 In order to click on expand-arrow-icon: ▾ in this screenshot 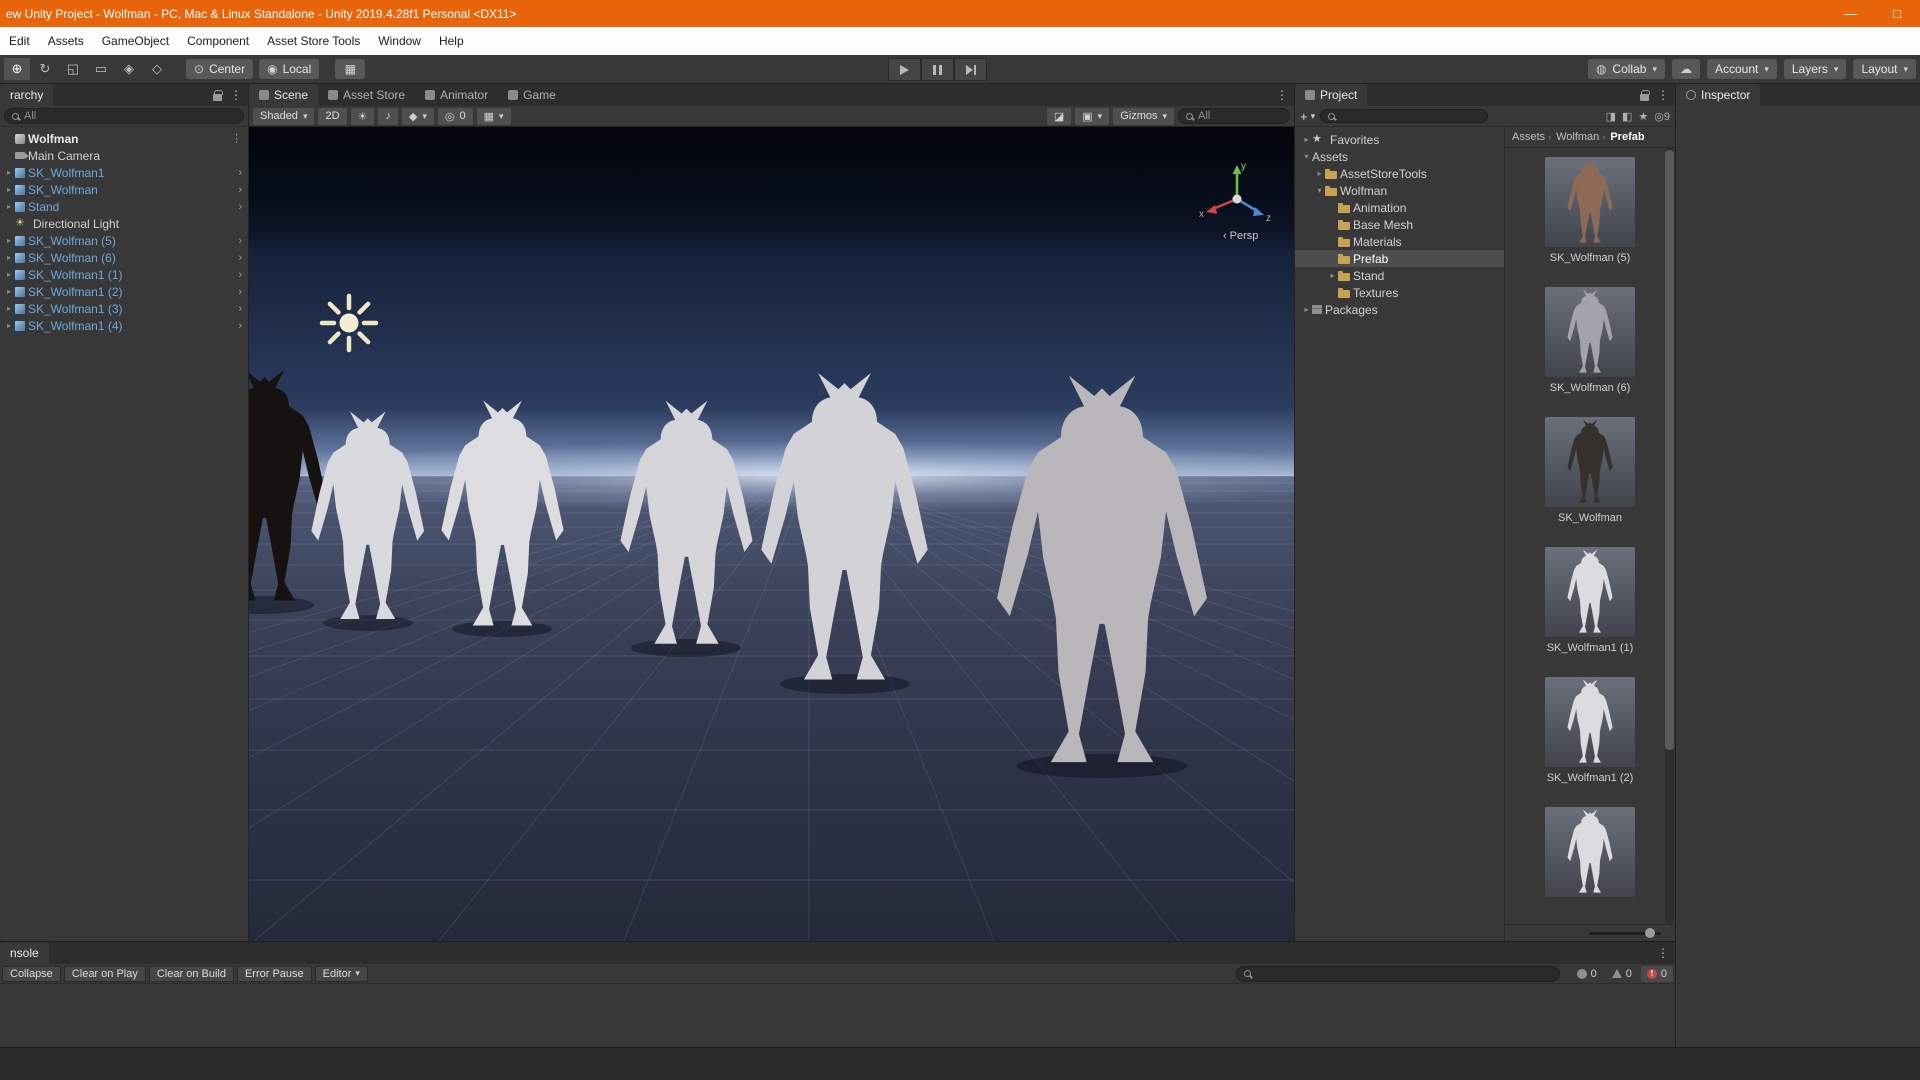, I will do `click(1306, 156)`.